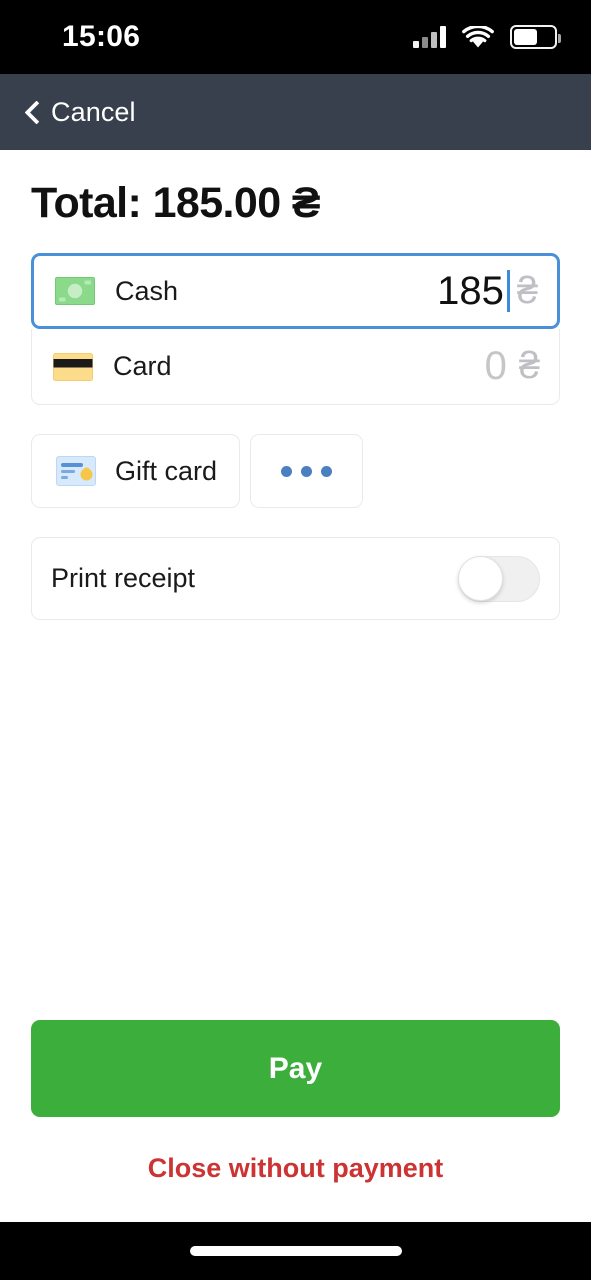 Image resolution: width=591 pixels, height=1280 pixels. I want to click on cash-amount-value: 185, so click(470, 290).